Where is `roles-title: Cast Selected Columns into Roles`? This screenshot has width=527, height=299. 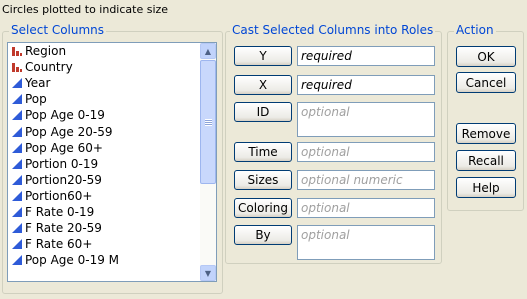
roles-title: Cast Selected Columns into Roles is located at coordinates (333, 30).